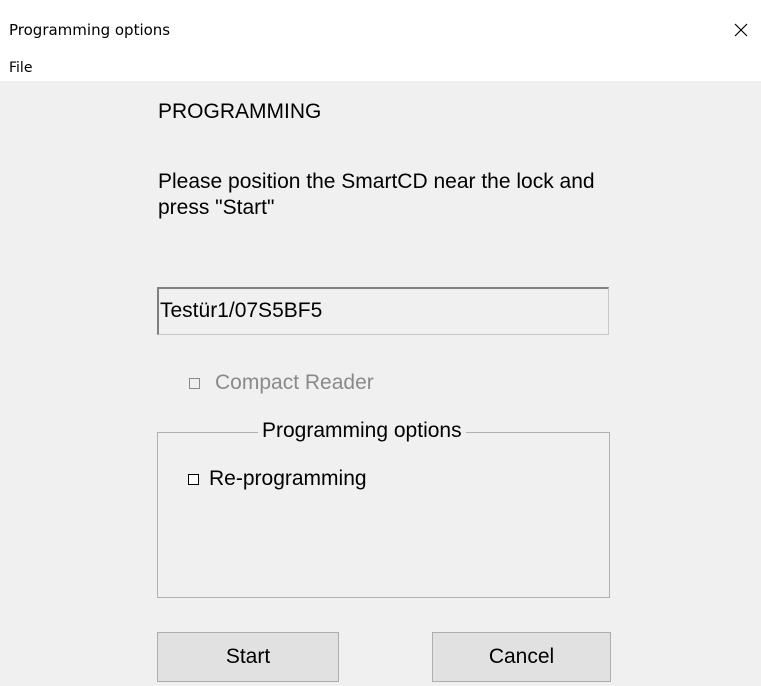 The width and height of the screenshot is (761, 686). Describe the element at coordinates (193, 479) in the screenshot. I see `reprogramming-checkbox-box` at that location.